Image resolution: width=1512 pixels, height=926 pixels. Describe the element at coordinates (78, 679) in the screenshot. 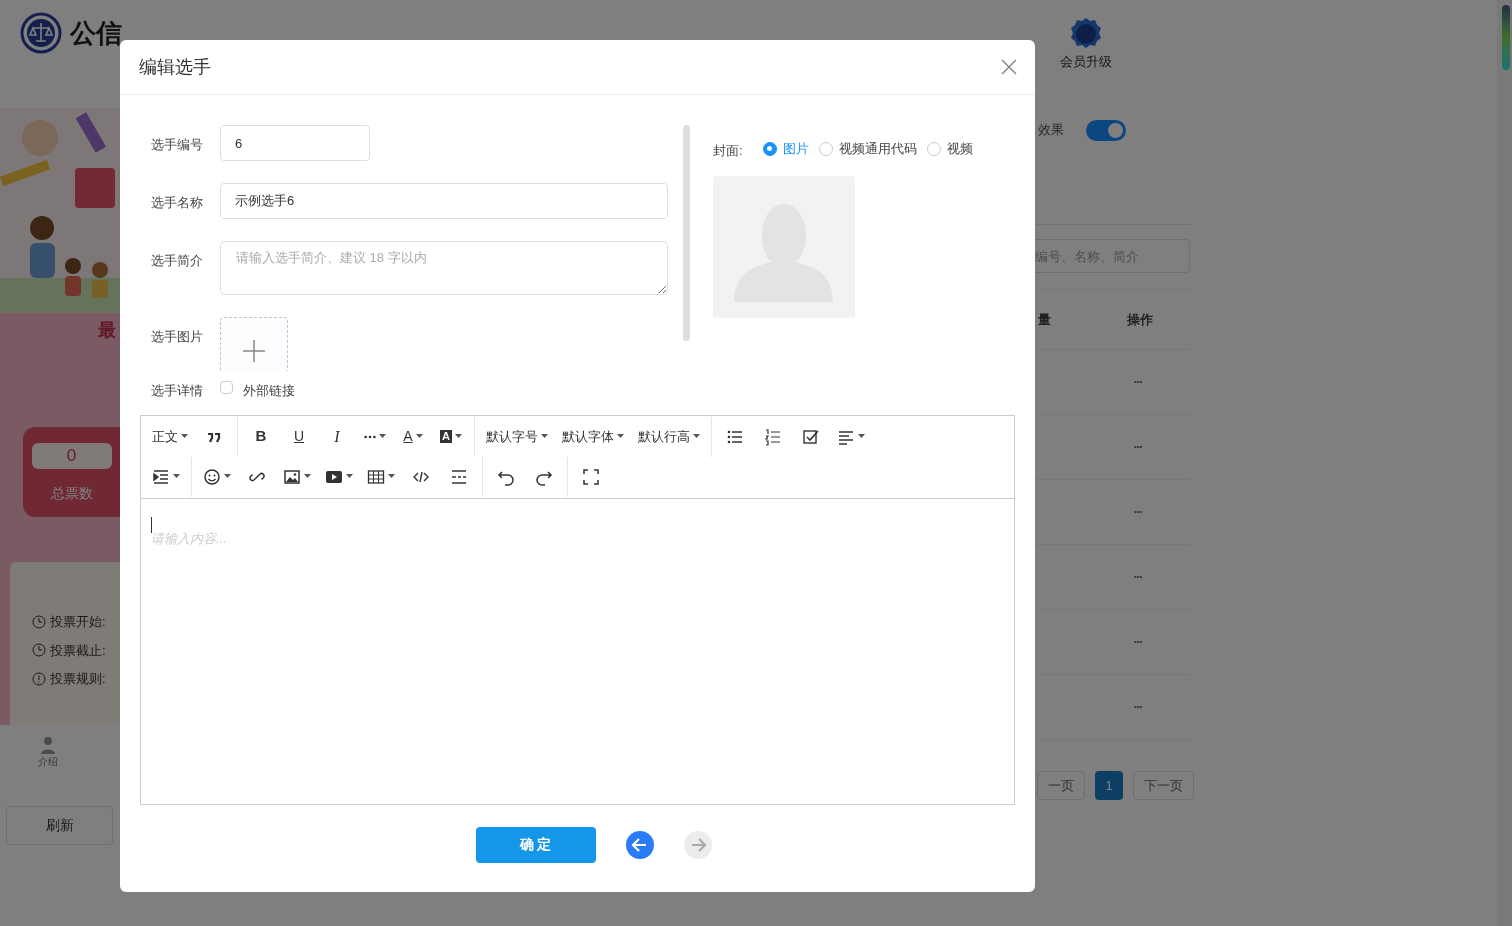

I see `info-label: 投票规则:` at that location.